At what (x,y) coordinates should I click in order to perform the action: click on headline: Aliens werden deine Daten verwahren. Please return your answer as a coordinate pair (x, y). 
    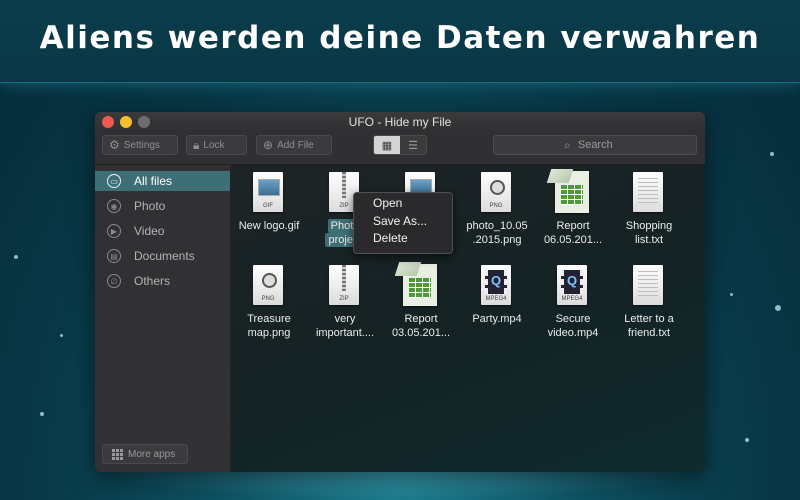
    Looking at the image, I should click on (400, 38).